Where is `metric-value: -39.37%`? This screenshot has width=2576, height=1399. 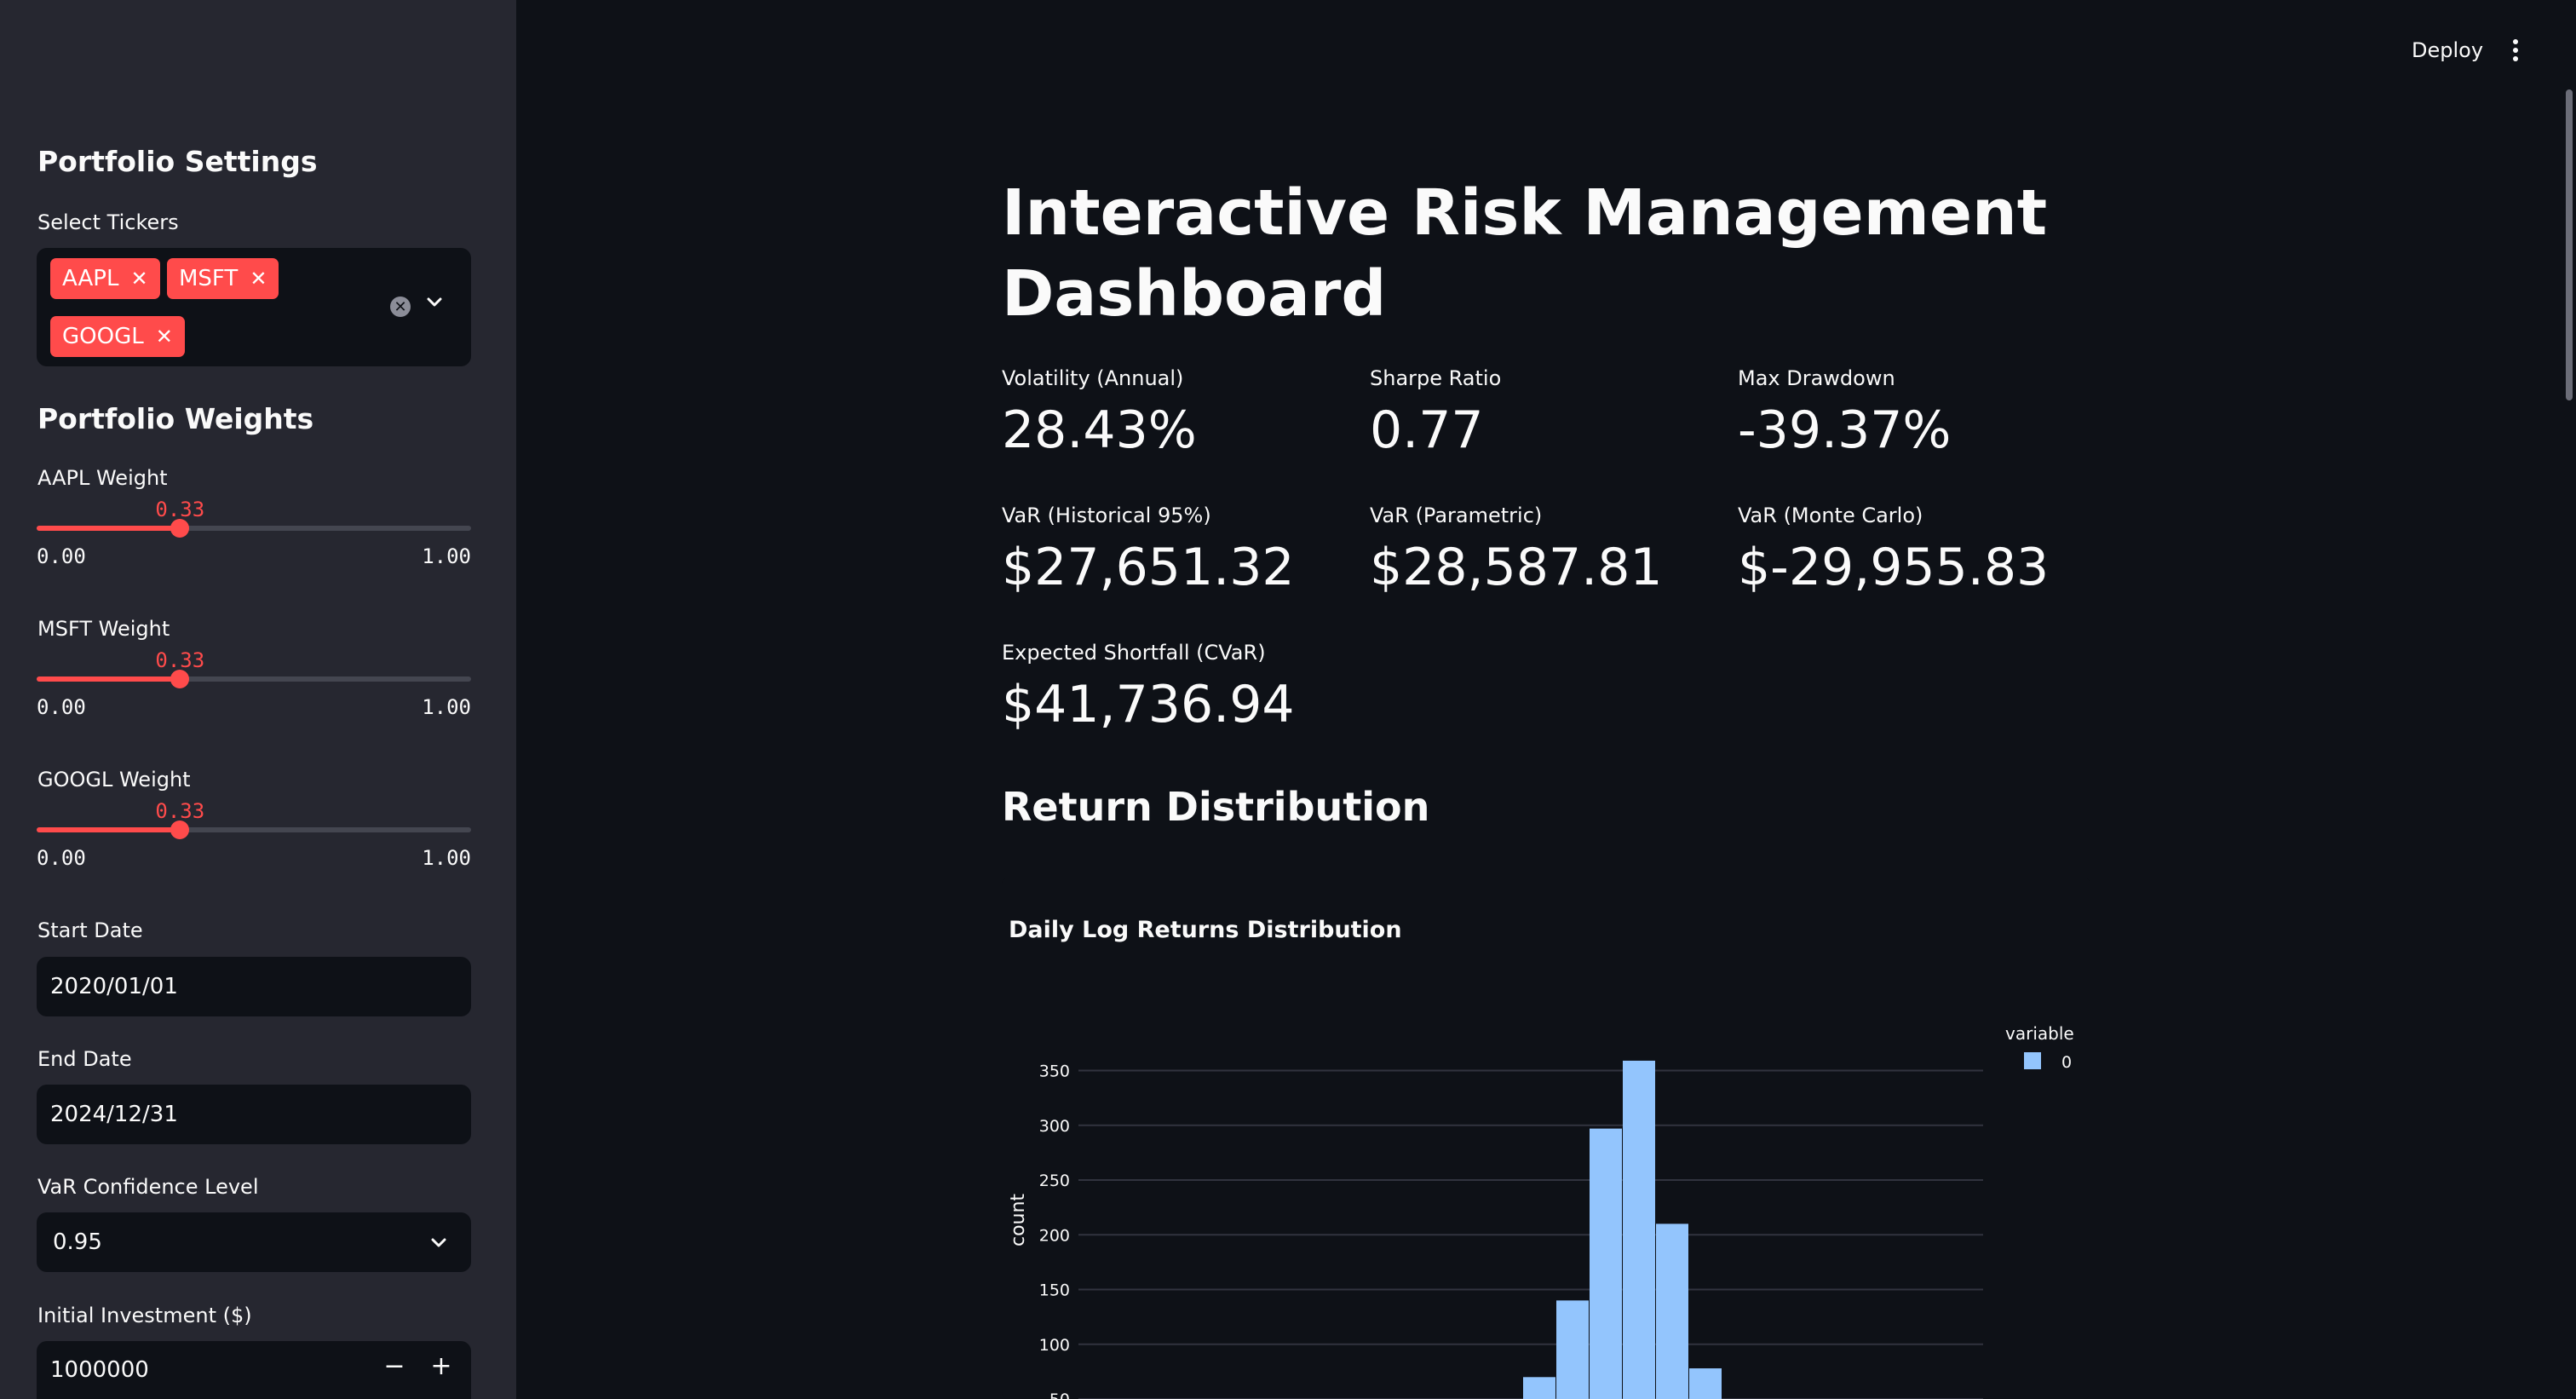
metric-value: -39.37% is located at coordinates (1845, 430).